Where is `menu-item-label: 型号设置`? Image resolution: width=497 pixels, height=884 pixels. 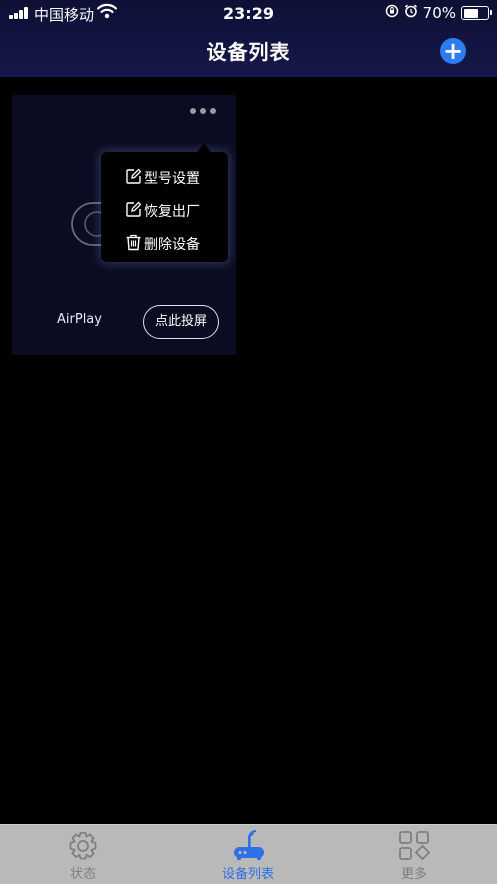 menu-item-label: 型号设置 is located at coordinates (172, 179).